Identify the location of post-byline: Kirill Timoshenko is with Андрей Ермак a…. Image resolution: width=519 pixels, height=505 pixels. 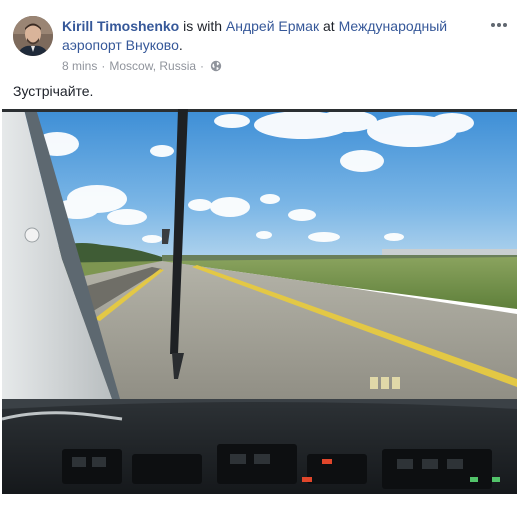
(267, 36).